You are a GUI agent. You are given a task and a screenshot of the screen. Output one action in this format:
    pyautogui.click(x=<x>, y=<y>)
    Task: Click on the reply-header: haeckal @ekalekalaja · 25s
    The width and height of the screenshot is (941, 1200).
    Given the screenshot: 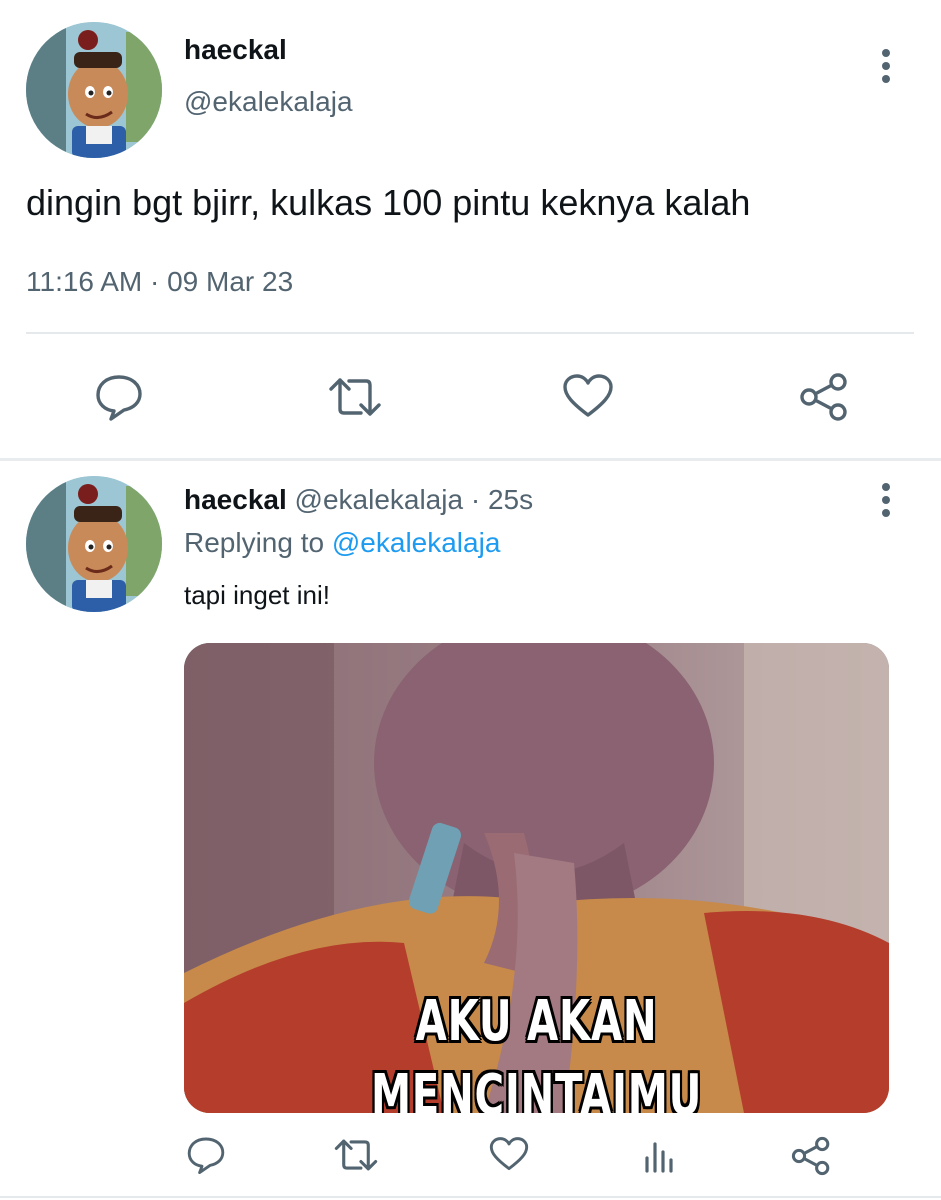 What is the action you would take?
    pyautogui.click(x=358, y=500)
    